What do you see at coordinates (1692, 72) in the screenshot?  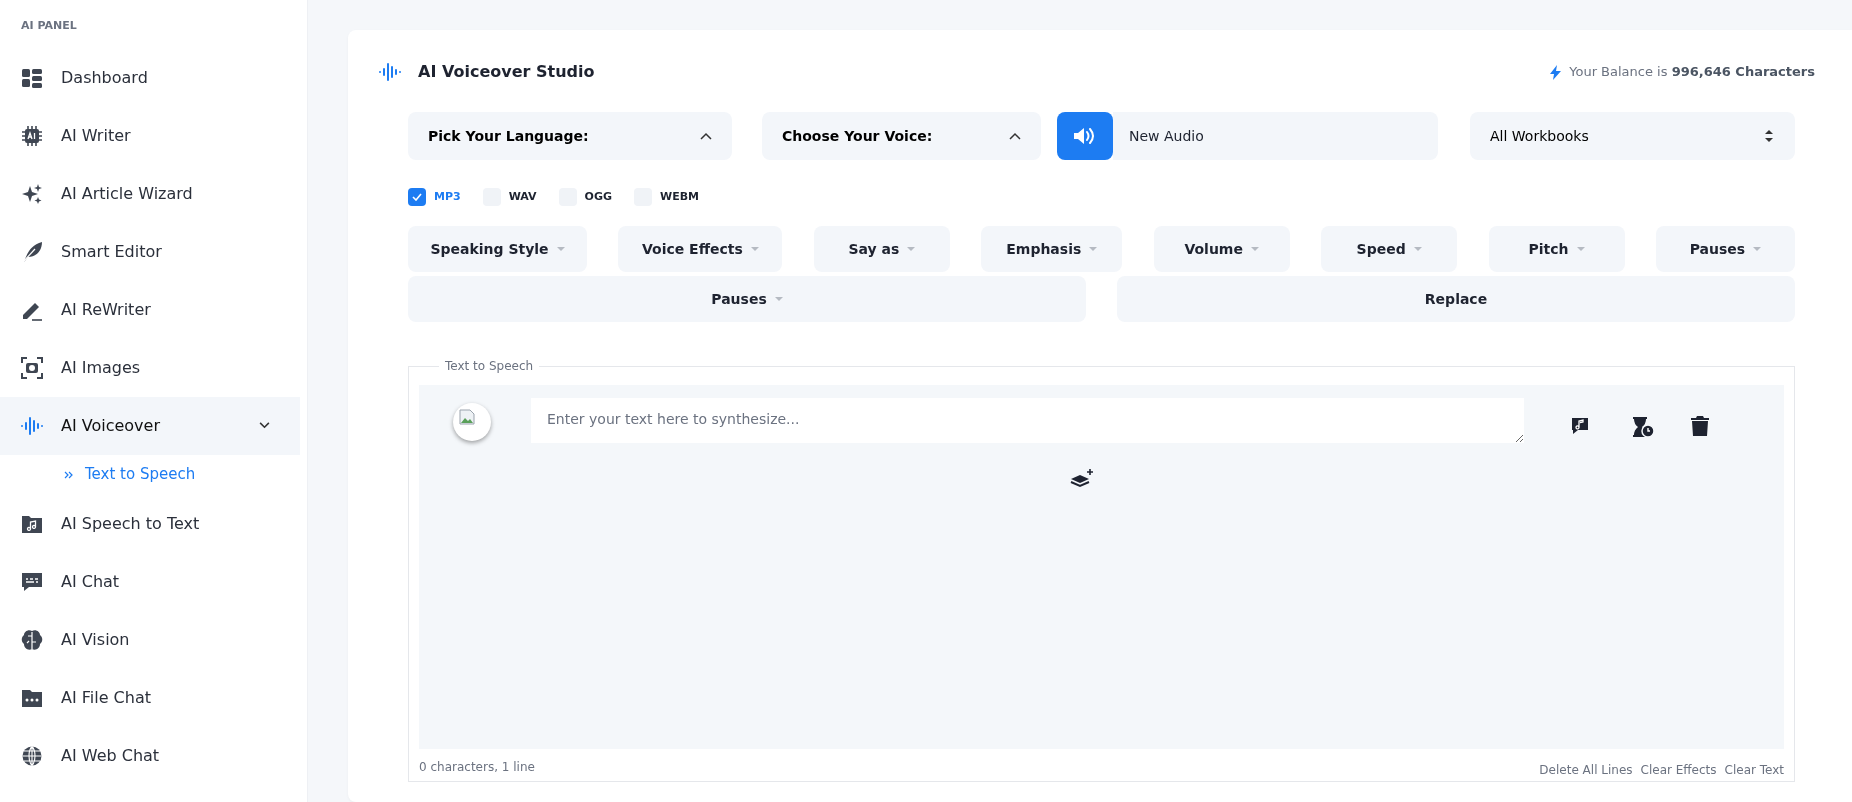 I see `balance-text: Your Balance is 996,646 Characters` at bounding box center [1692, 72].